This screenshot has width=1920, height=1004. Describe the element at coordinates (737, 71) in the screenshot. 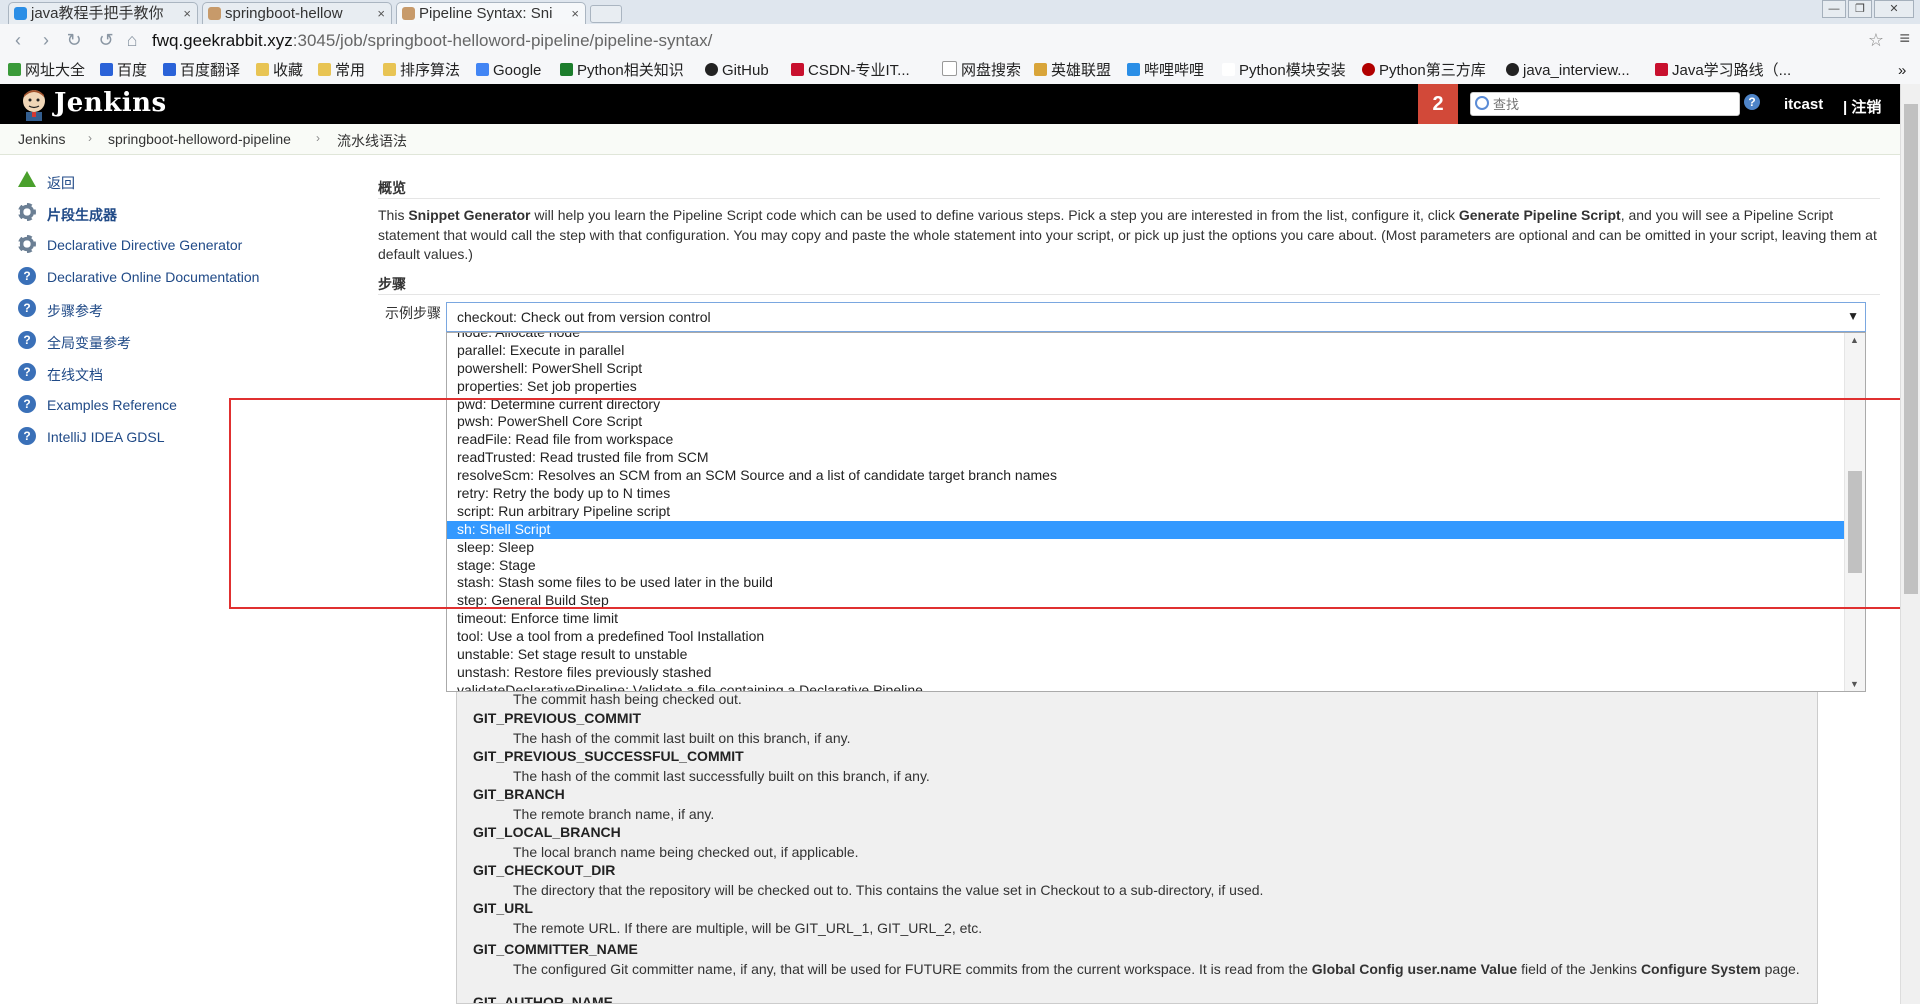

I see `bookmark-item: GitHub` at that location.